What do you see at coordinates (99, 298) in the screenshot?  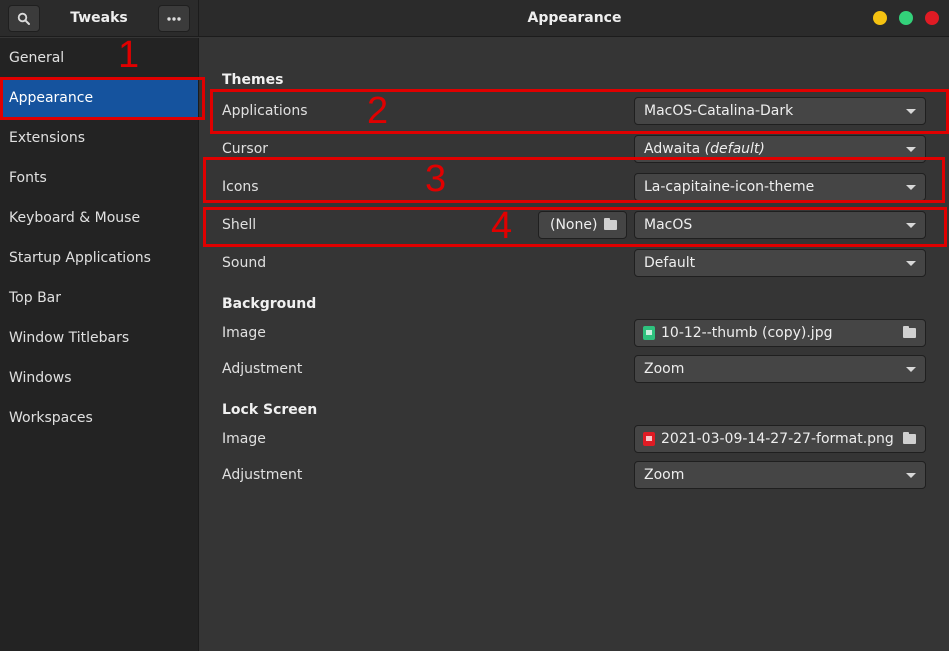 I see `sidebar-item-top-bar: Top Bar` at bounding box center [99, 298].